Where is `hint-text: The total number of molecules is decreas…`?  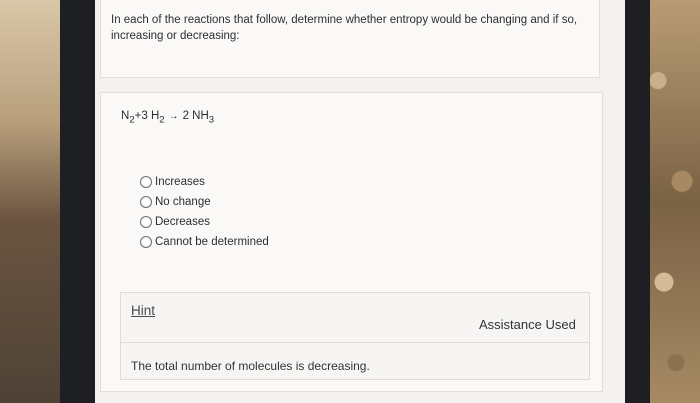 hint-text: The total number of molecules is decreas… is located at coordinates (250, 366).